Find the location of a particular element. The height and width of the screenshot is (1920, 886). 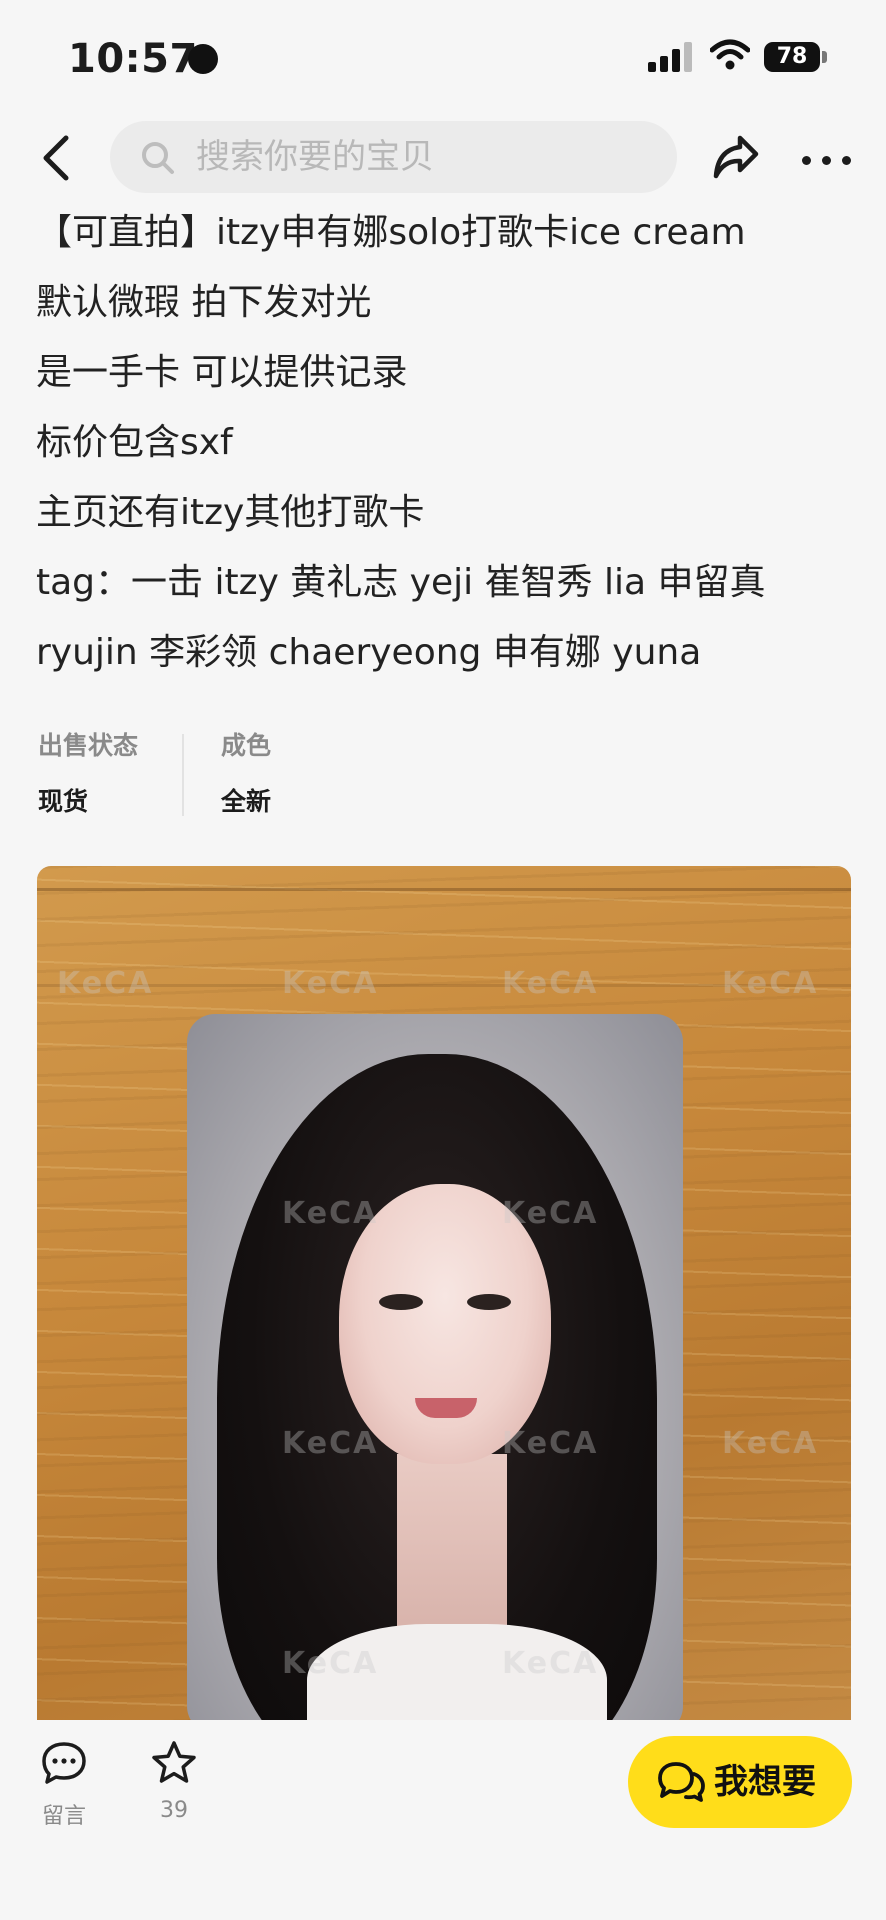

status-bar: 10:57 78 is located at coordinates (443, 55).